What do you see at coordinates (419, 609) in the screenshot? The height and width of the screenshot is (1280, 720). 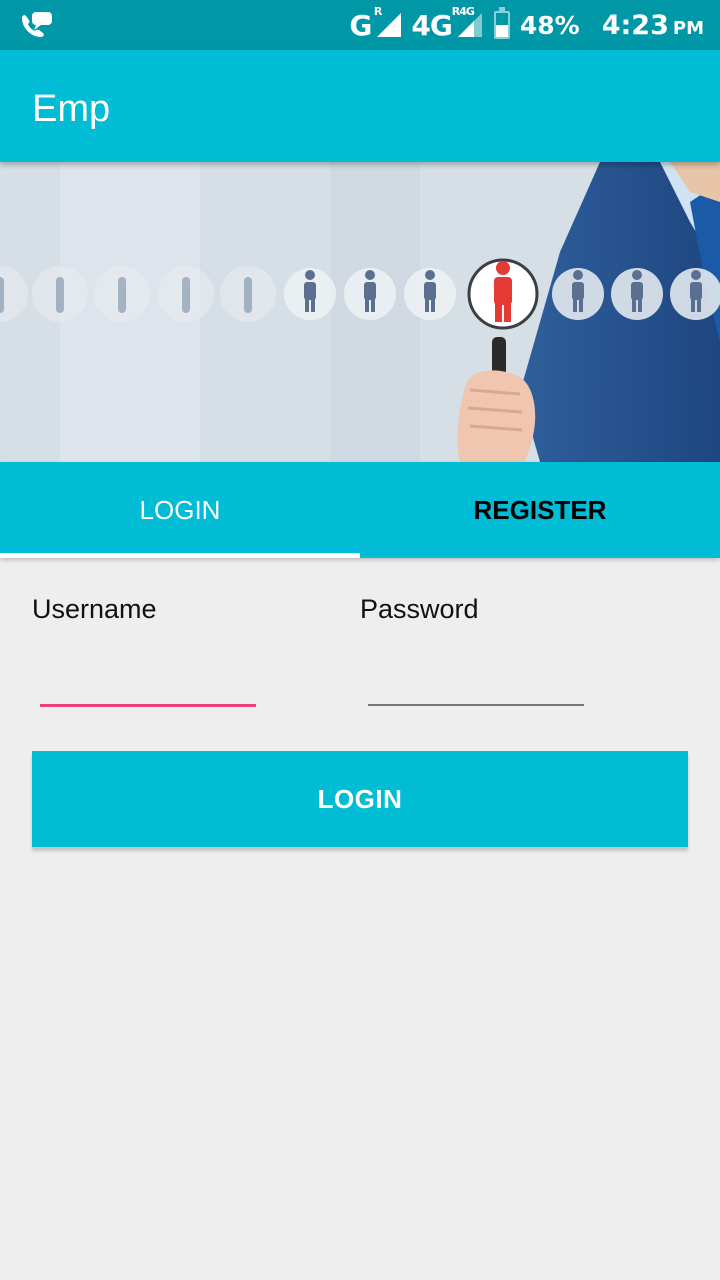 I see `password-label: Password` at bounding box center [419, 609].